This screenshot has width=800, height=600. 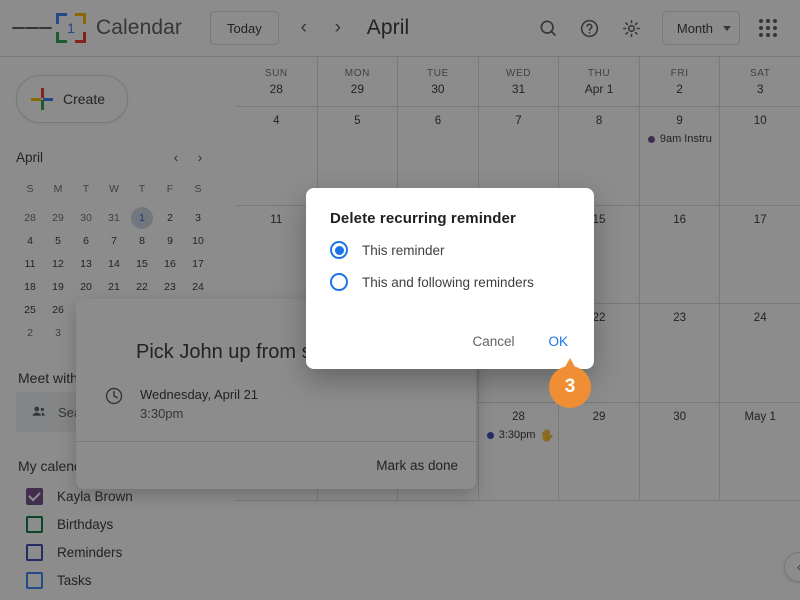 What do you see at coordinates (598, 452) in the screenshot?
I see `calendar-day-cell: 29` at bounding box center [598, 452].